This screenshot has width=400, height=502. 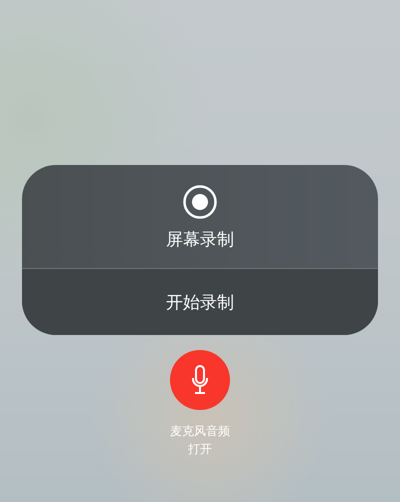 What do you see at coordinates (200, 202) in the screenshot?
I see `record-icon` at bounding box center [200, 202].